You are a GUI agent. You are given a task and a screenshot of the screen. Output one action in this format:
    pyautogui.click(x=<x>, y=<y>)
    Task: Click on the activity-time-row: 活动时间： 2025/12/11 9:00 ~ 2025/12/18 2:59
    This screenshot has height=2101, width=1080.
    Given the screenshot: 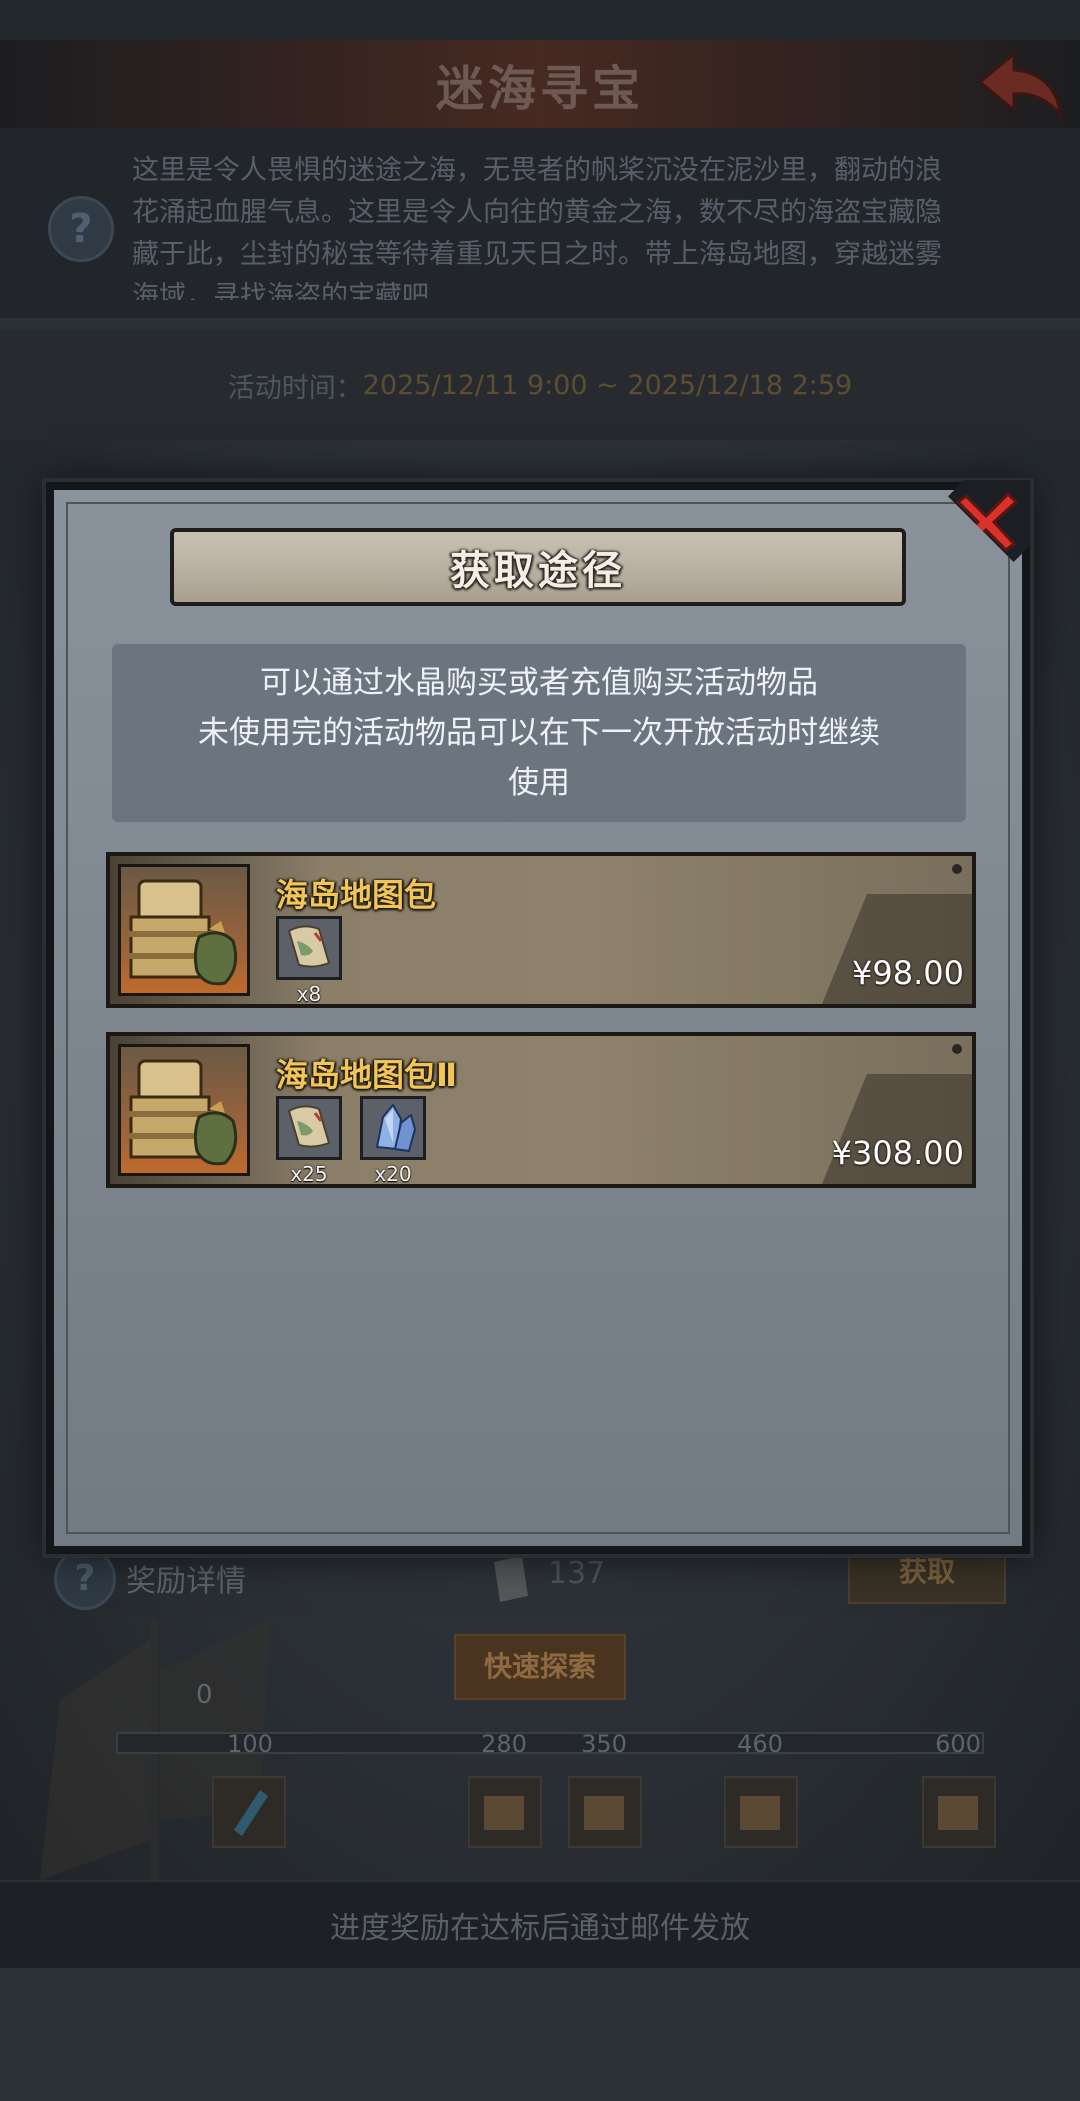 What is the action you would take?
    pyautogui.click(x=540, y=385)
    